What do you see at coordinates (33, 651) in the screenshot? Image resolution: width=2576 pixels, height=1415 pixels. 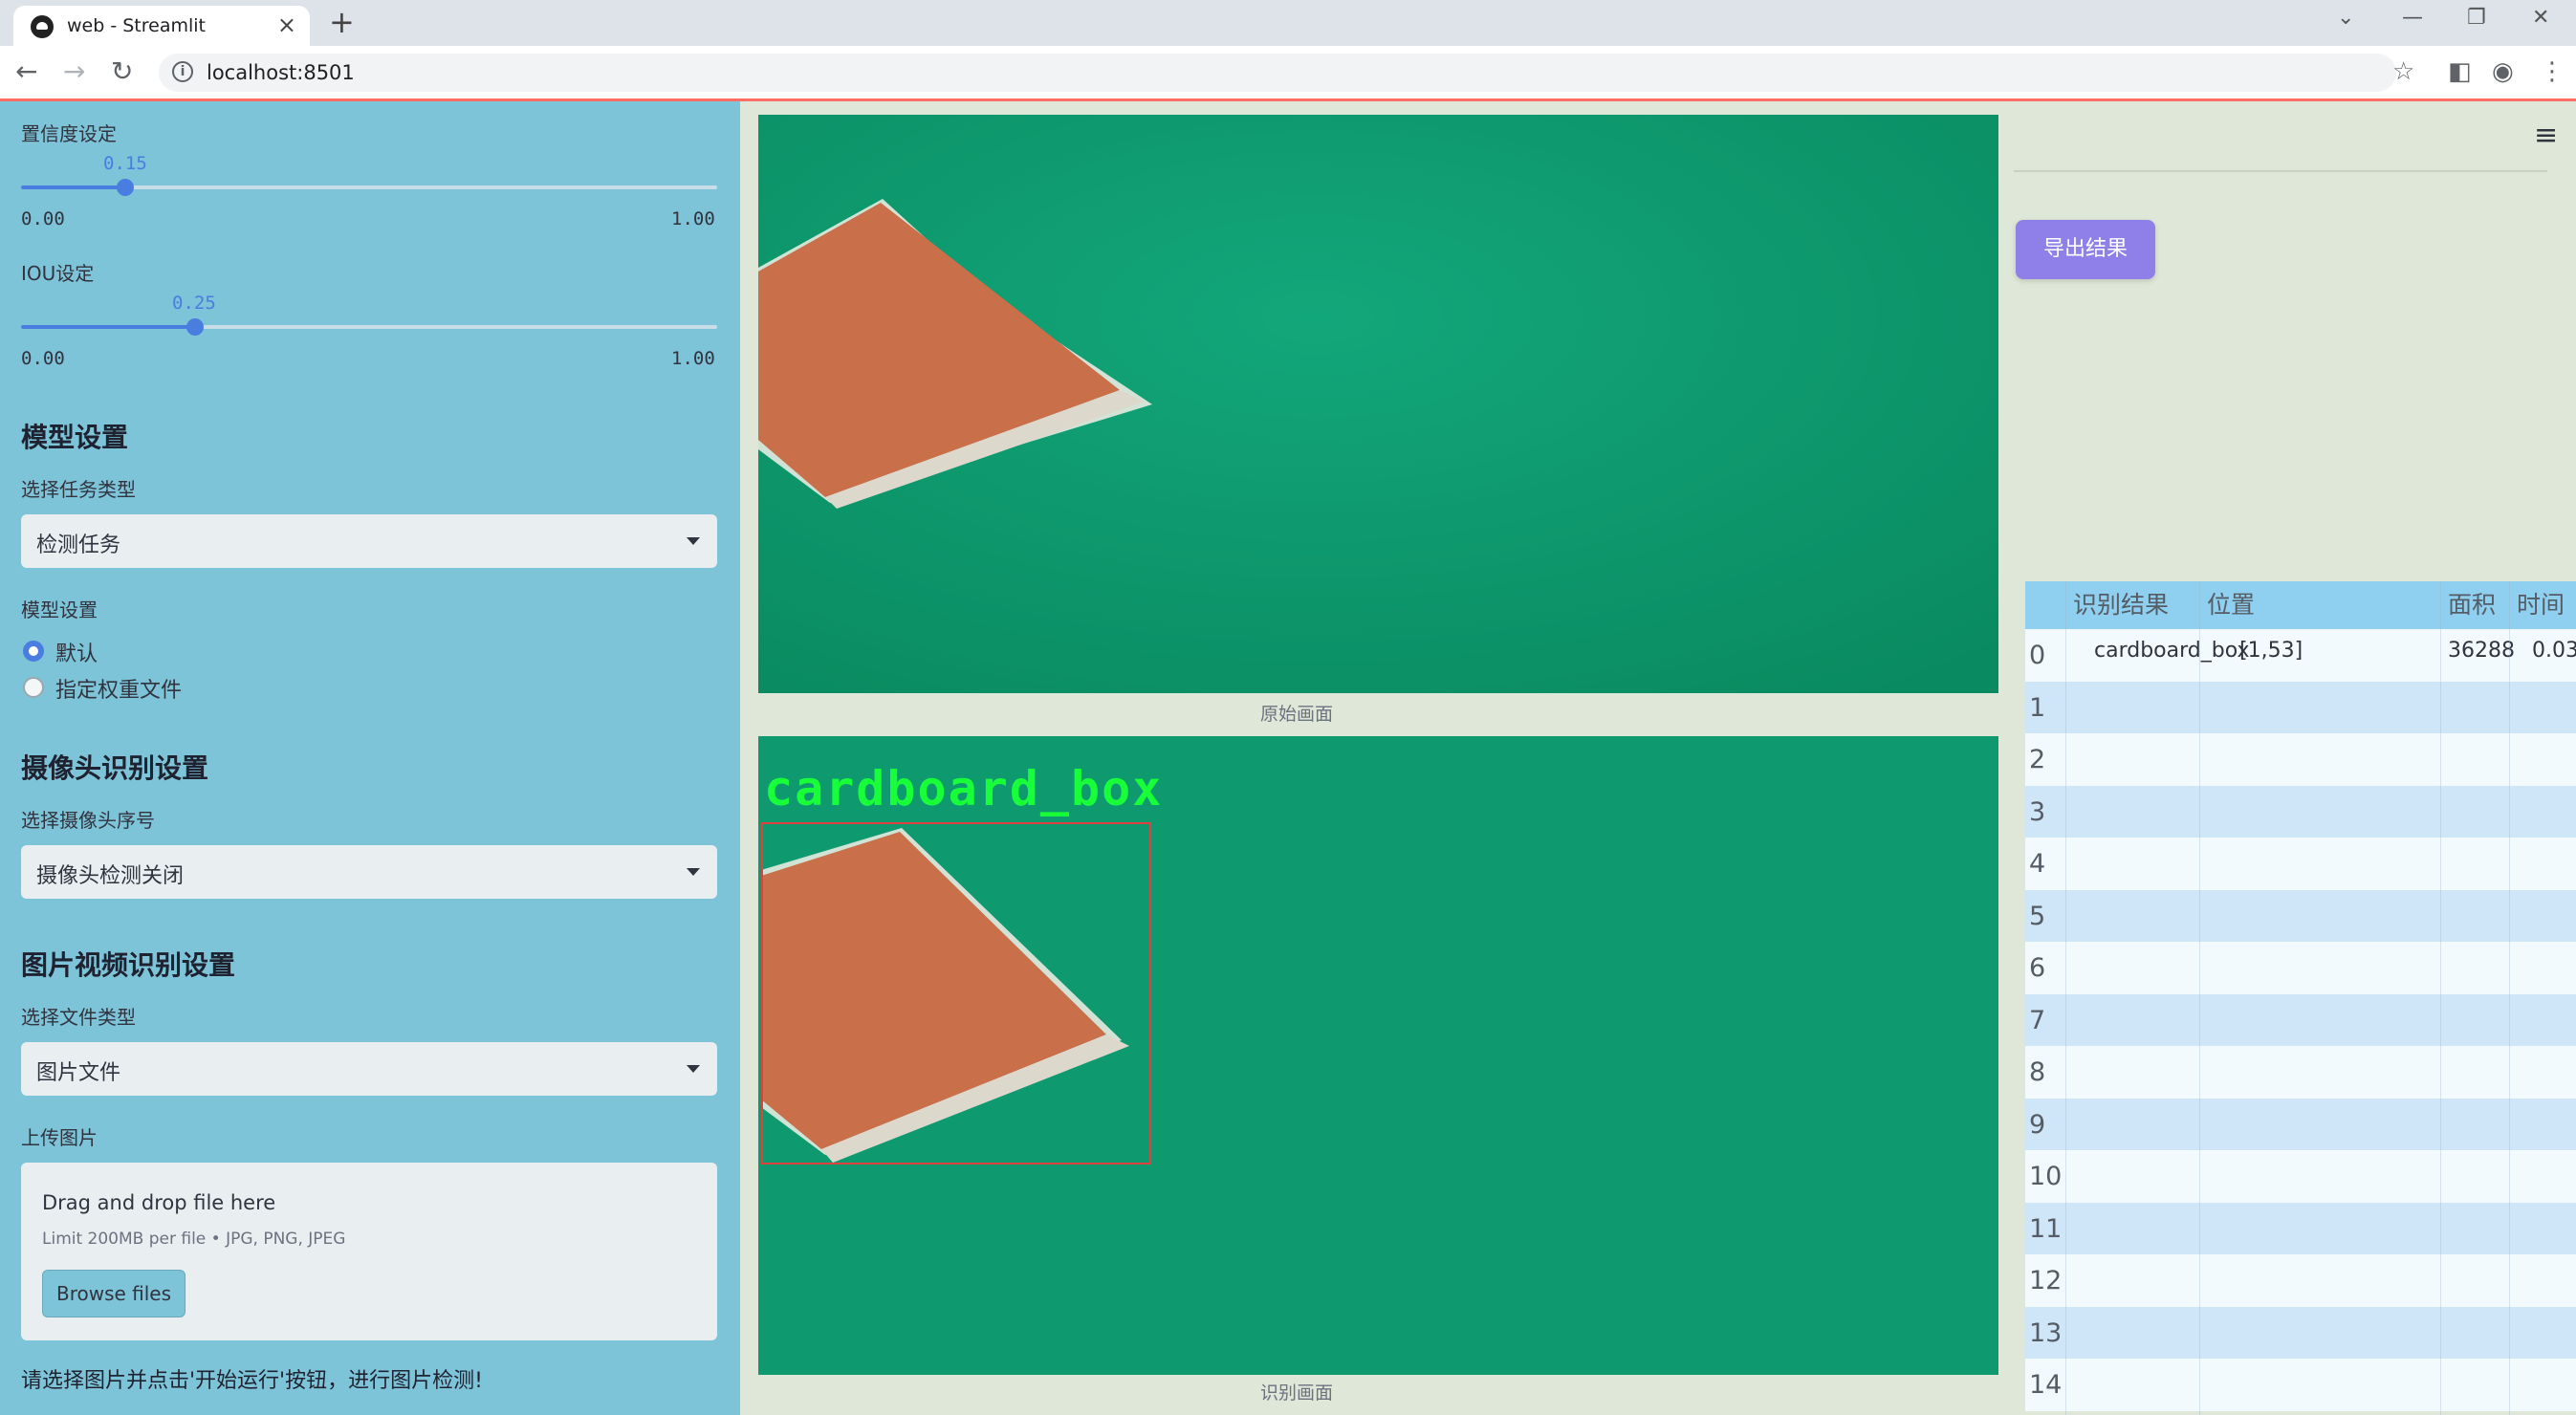 I see `radio-checked-icon` at bounding box center [33, 651].